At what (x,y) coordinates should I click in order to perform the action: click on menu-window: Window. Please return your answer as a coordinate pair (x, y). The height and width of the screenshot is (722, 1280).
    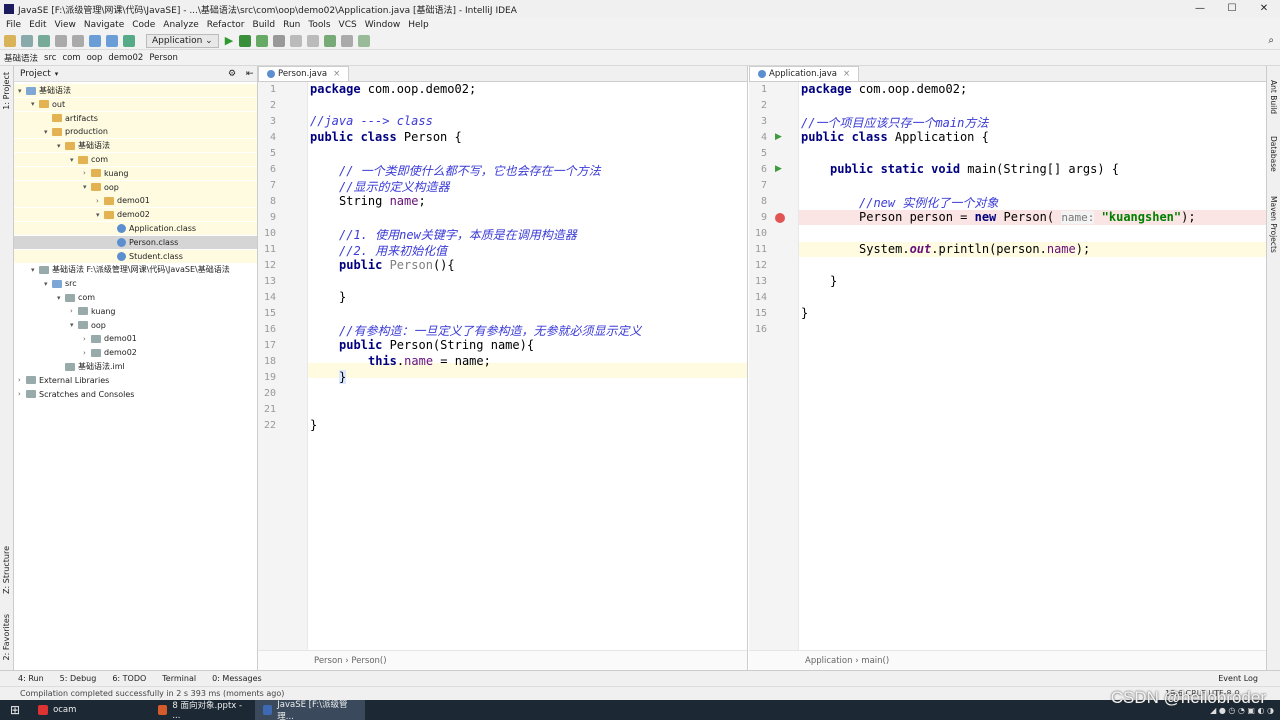
    Looking at the image, I should click on (383, 25).